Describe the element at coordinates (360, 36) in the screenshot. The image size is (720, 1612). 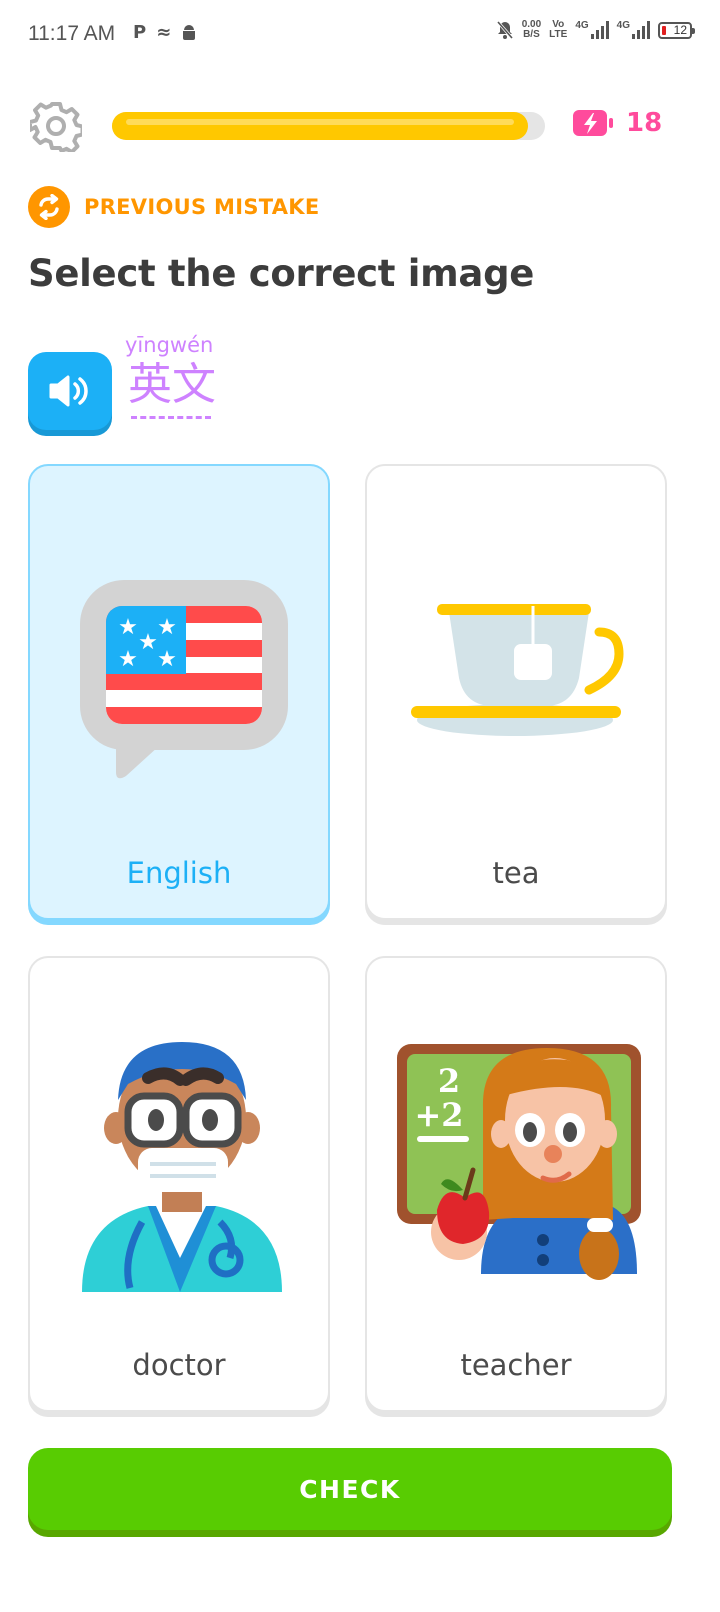
I see `status-bar: 11:17 AM P ≈ 0.00 B/S Vo LTE 4G 4G 12` at that location.